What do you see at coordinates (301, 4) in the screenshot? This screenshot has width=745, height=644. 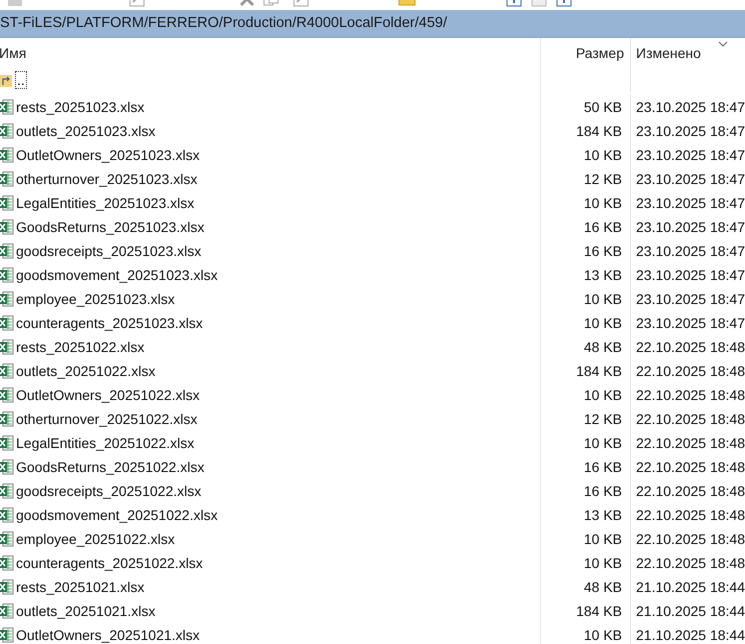 I see `properties-icon` at bounding box center [301, 4].